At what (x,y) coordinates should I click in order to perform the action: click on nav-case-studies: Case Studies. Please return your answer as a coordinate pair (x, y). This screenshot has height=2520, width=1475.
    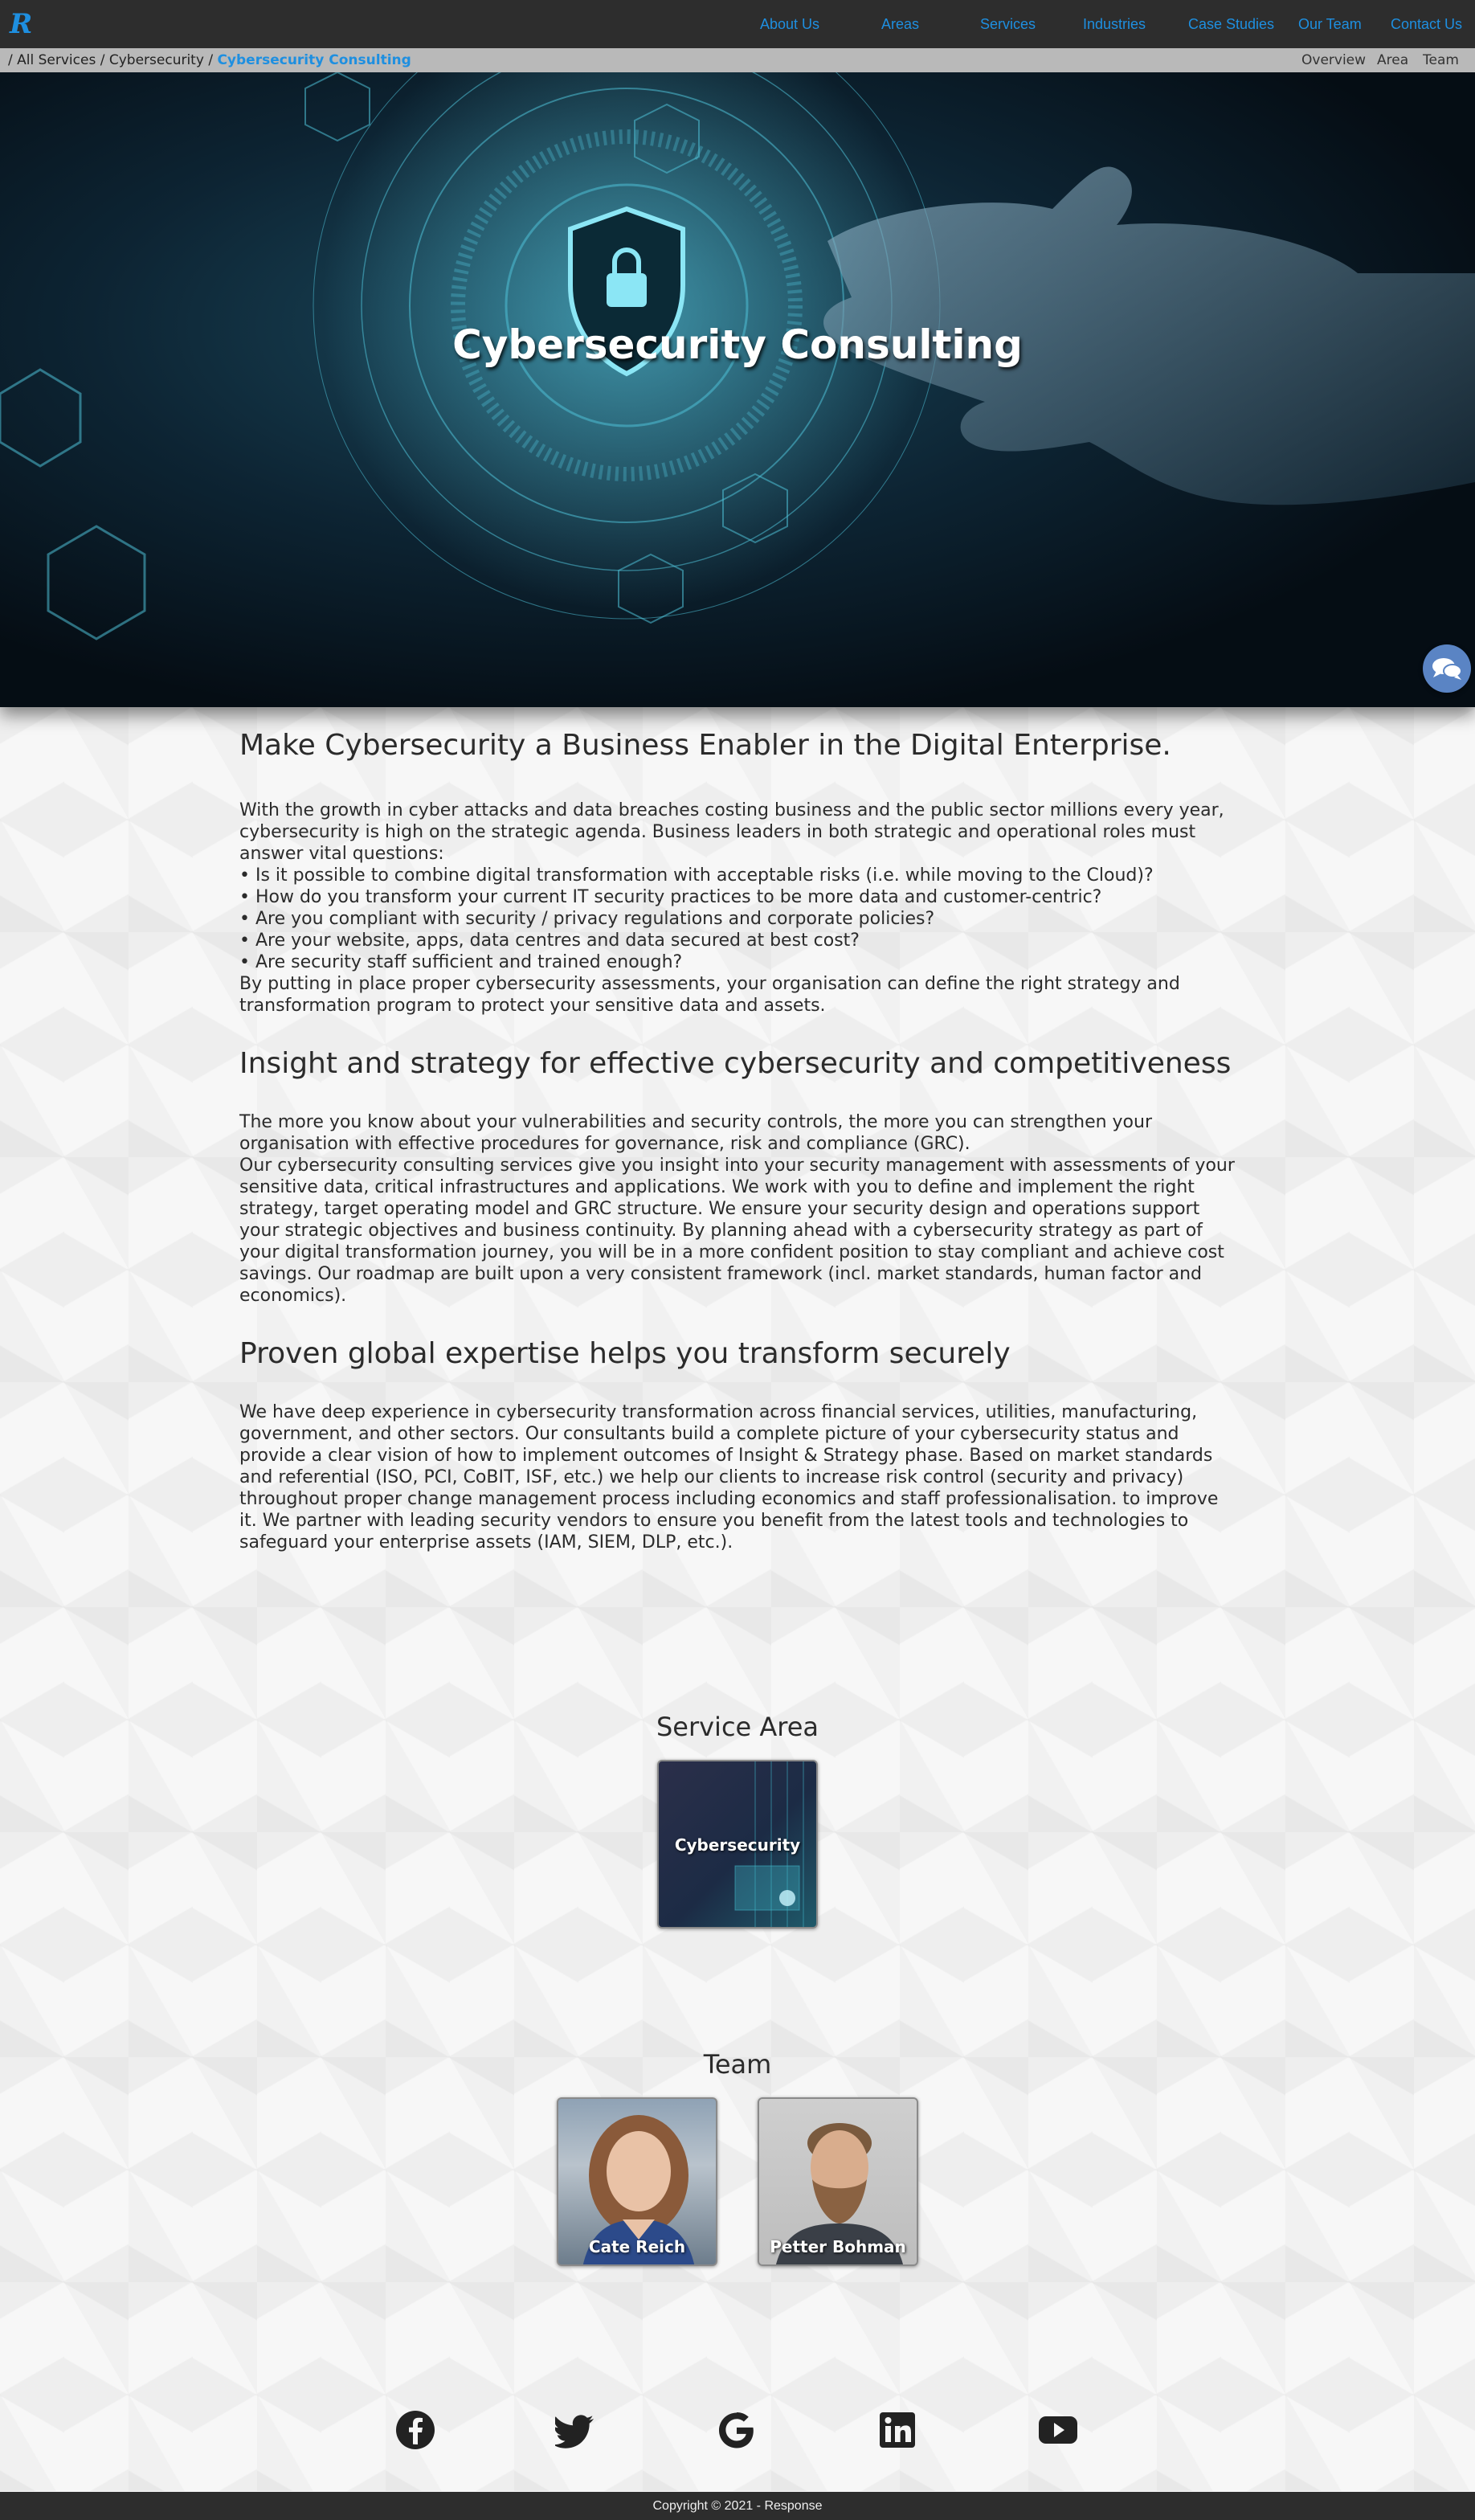
    Looking at the image, I should click on (1231, 24).